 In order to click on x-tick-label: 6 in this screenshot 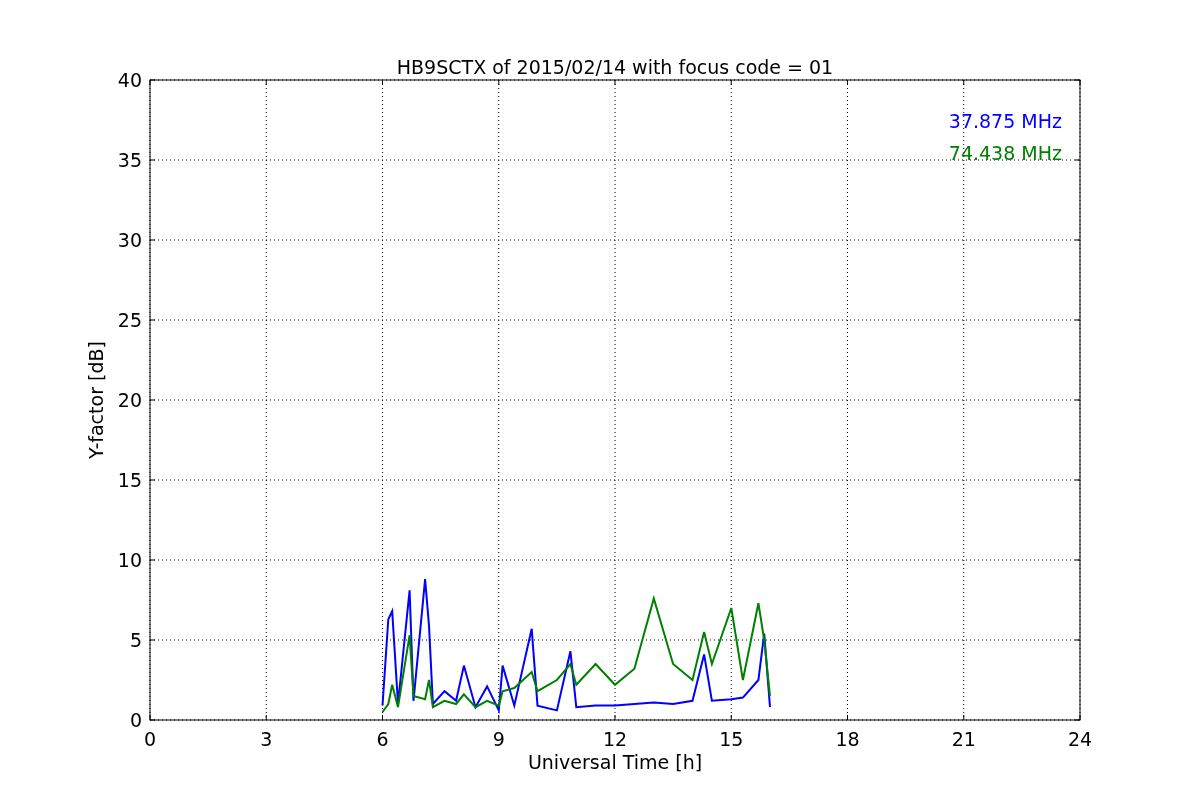, I will do `click(382, 739)`.